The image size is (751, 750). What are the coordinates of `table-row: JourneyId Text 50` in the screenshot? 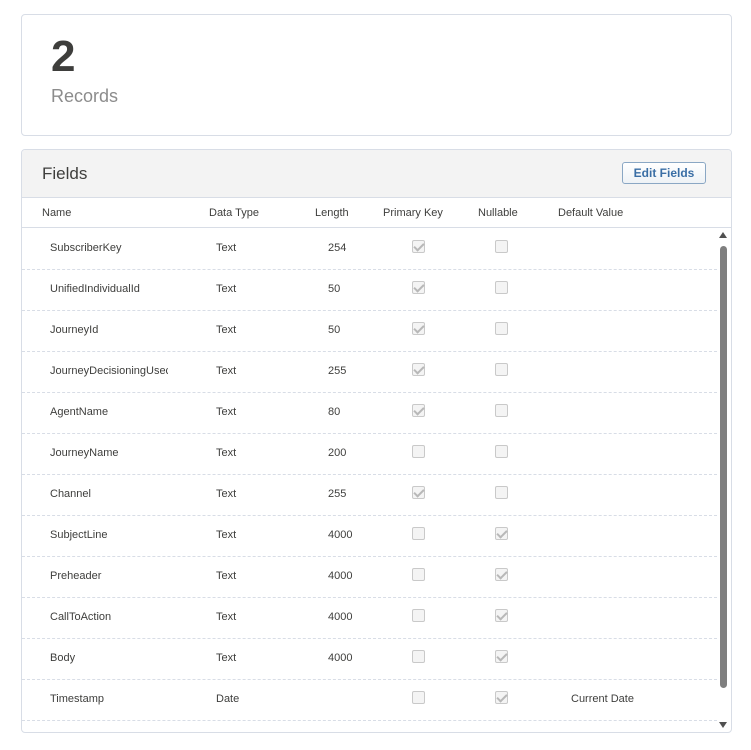 It's located at (369, 331).